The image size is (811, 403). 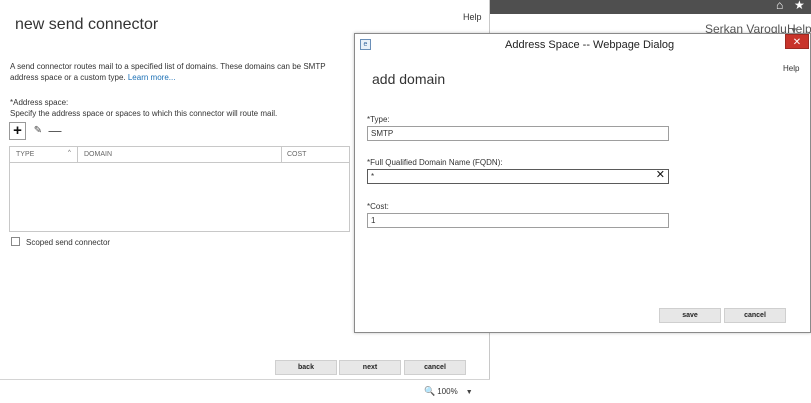 What do you see at coordinates (306, 367) in the screenshot?
I see `back-button: back` at bounding box center [306, 367].